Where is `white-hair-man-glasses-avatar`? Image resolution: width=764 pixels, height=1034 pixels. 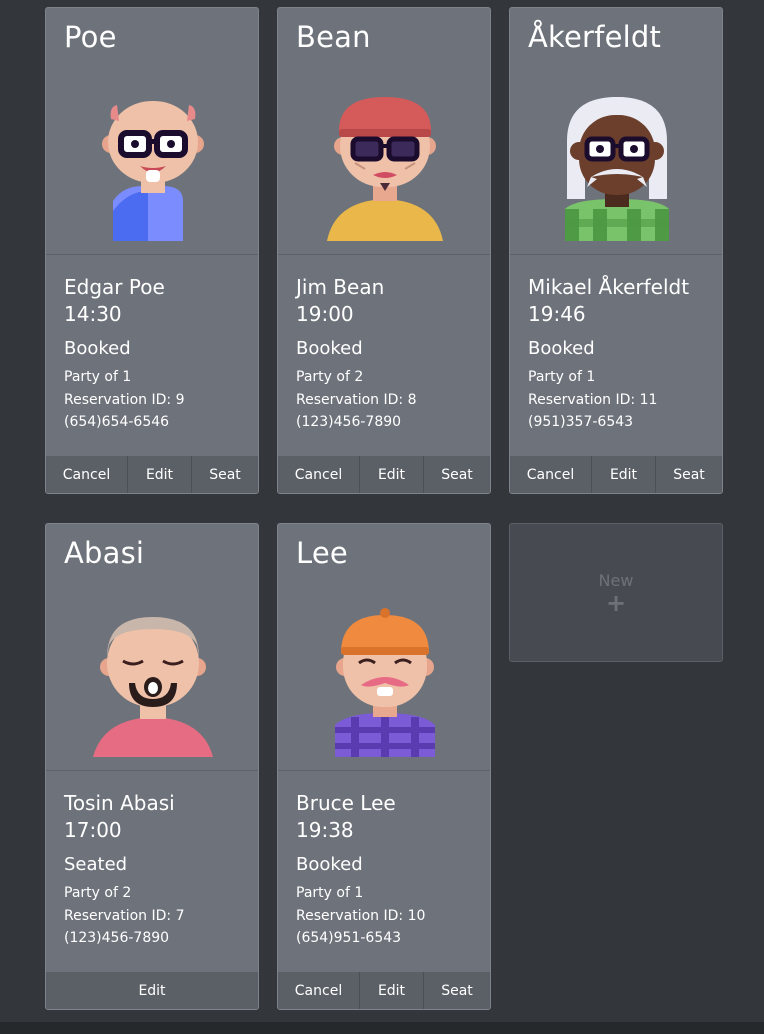
white-hair-man-glasses-avatar is located at coordinates (617, 169).